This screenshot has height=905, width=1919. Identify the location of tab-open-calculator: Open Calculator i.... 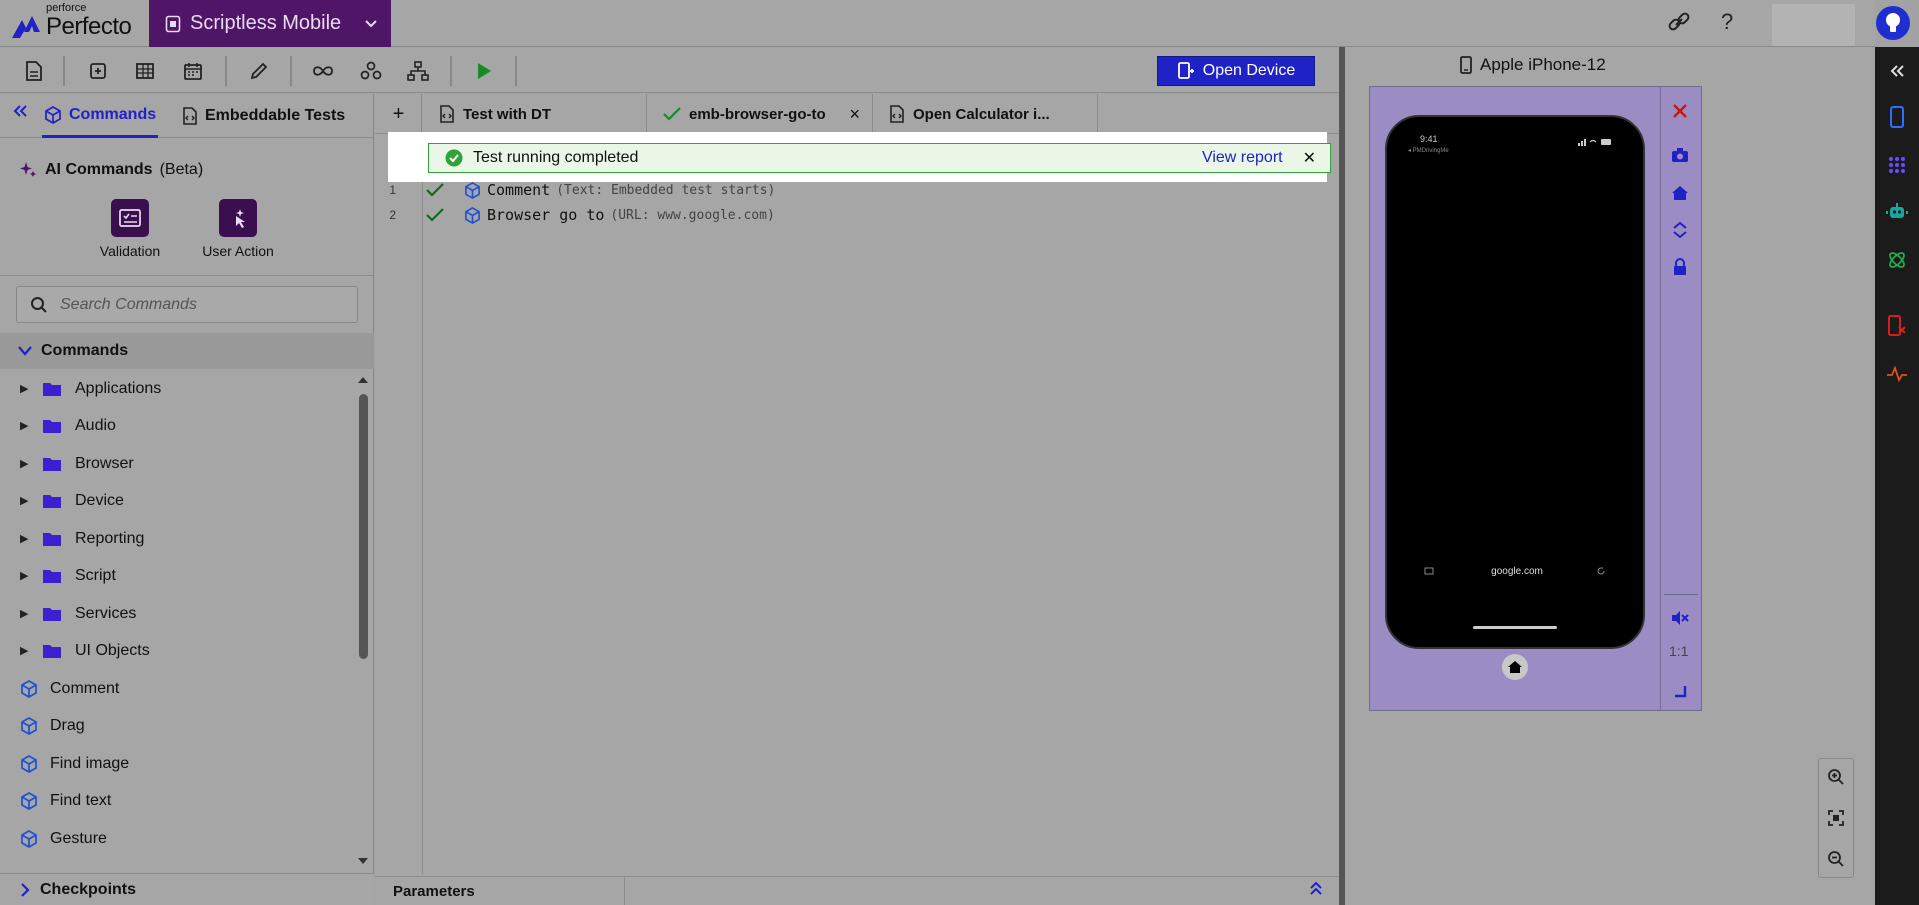
(985, 114).